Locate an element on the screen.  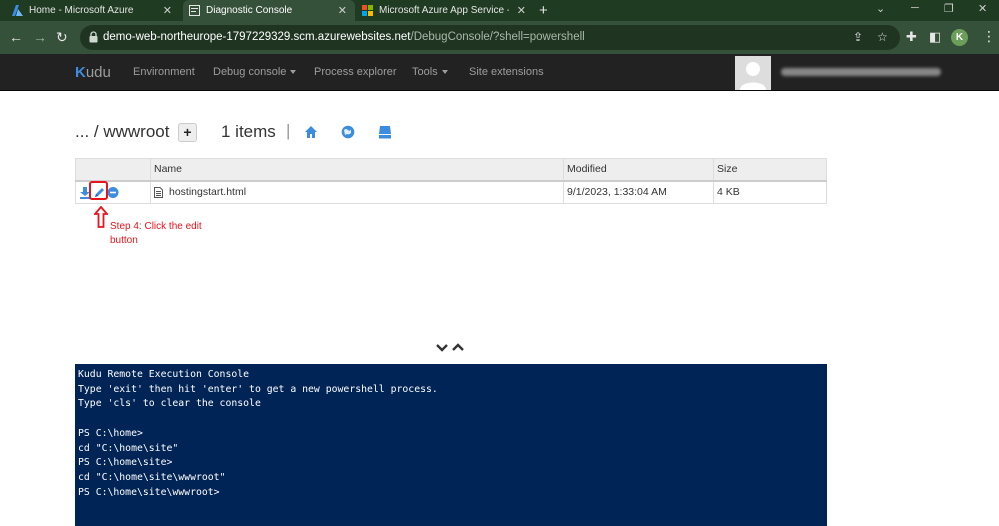
new-tab-icon: + is located at coordinates (543, 10).